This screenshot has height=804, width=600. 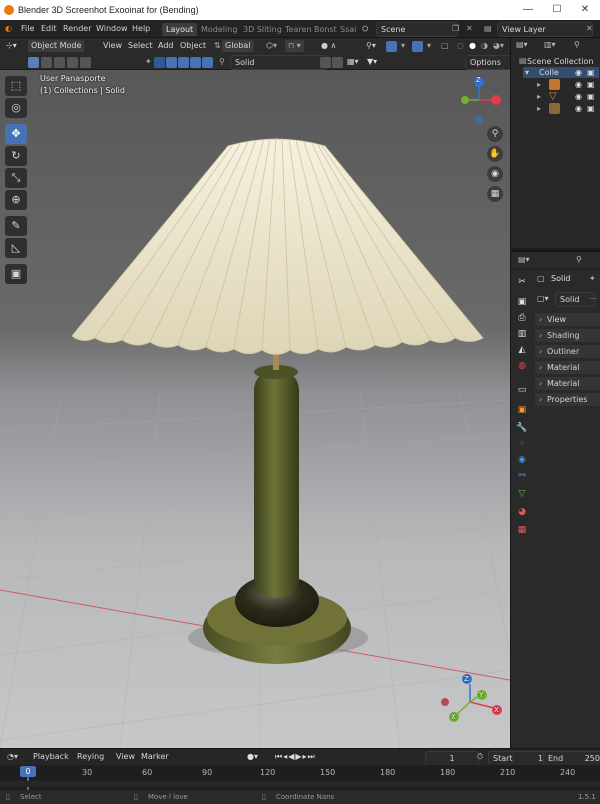 I want to click on perspective-toggle-button: ▦, so click(x=495, y=194).